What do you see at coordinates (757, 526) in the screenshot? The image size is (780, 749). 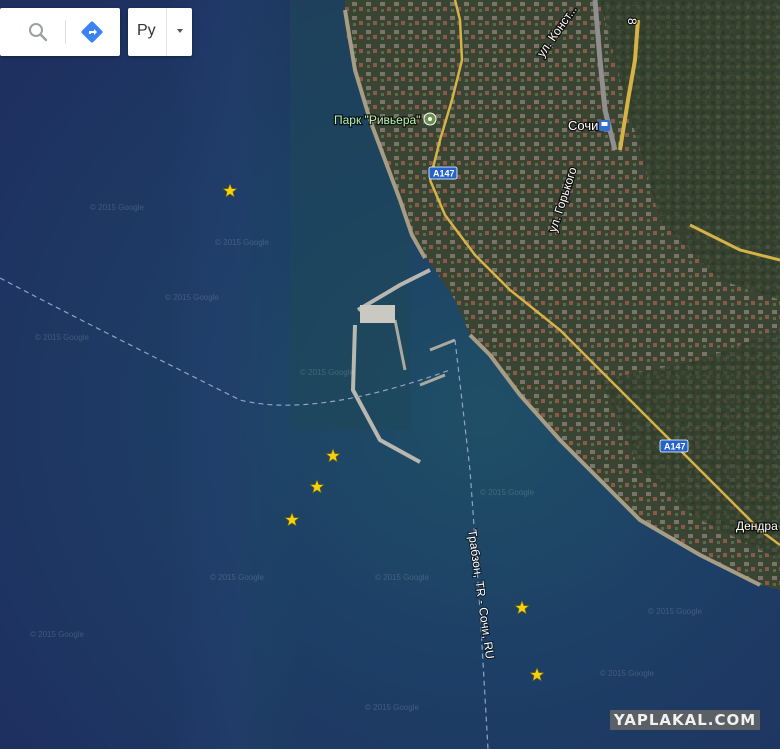 I see `district-label: Дендра` at bounding box center [757, 526].